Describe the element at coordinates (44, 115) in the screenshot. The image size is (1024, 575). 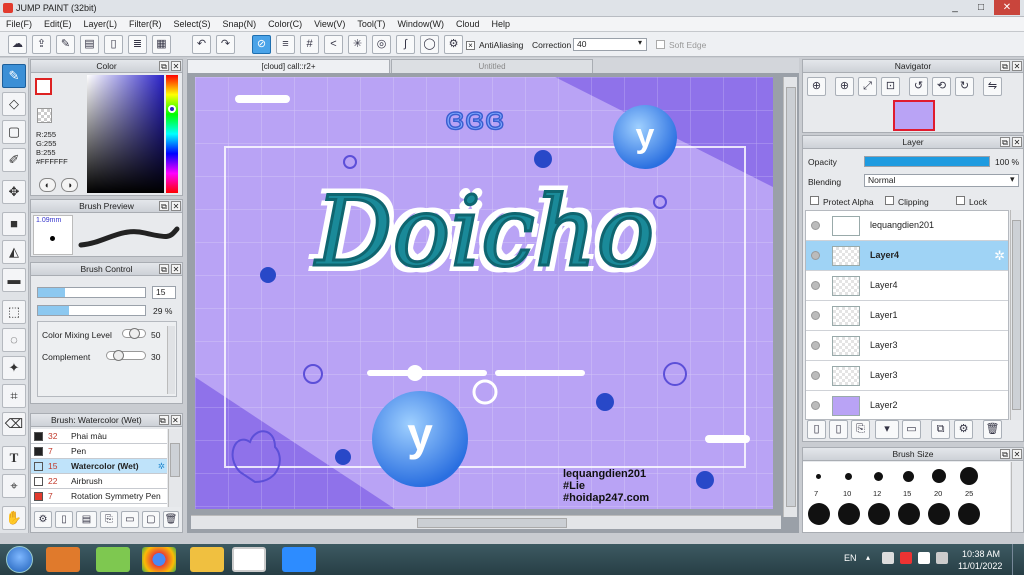
I see `transparent-swatch` at that location.